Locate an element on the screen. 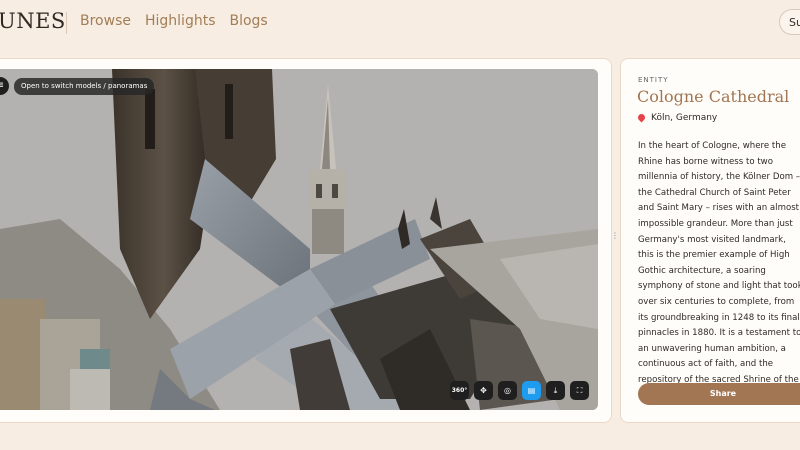  main-nav: Browse Highlights Blogs is located at coordinates (174, 21).